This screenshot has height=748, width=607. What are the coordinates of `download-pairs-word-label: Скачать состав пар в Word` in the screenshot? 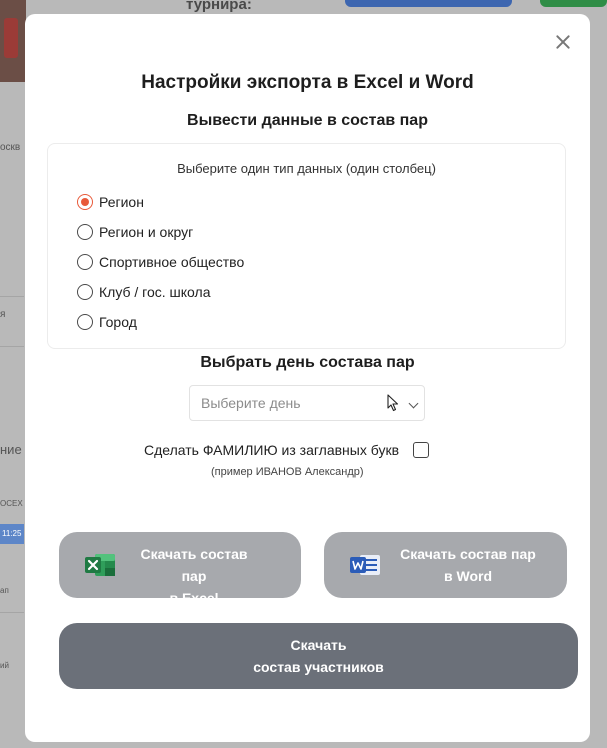 It's located at (468, 565).